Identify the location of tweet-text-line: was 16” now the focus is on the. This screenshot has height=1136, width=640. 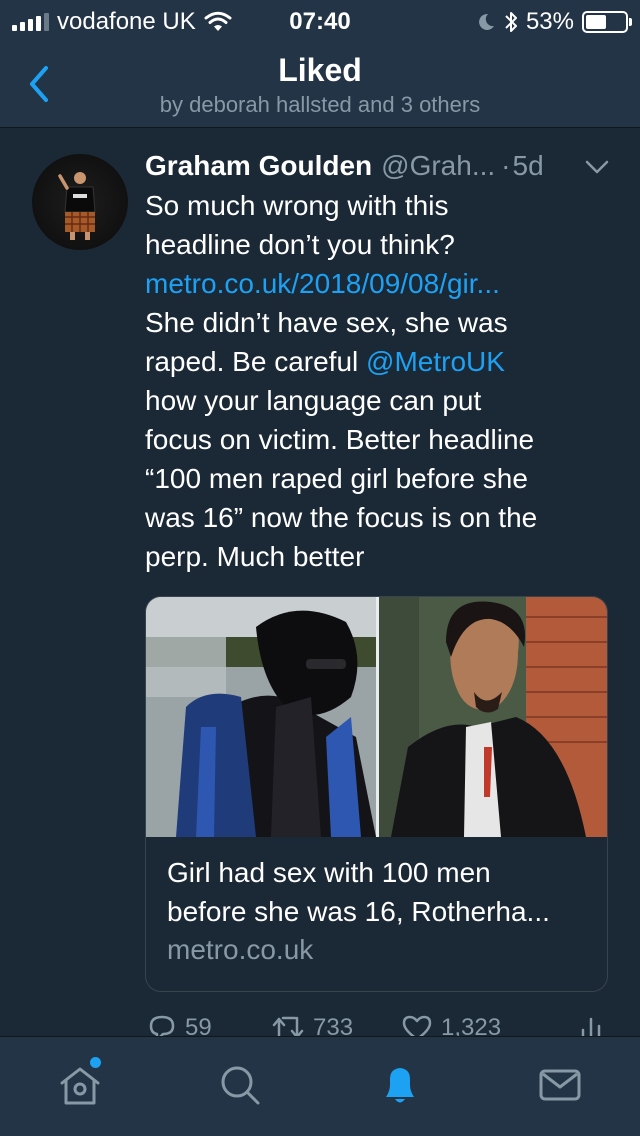
(341, 517).